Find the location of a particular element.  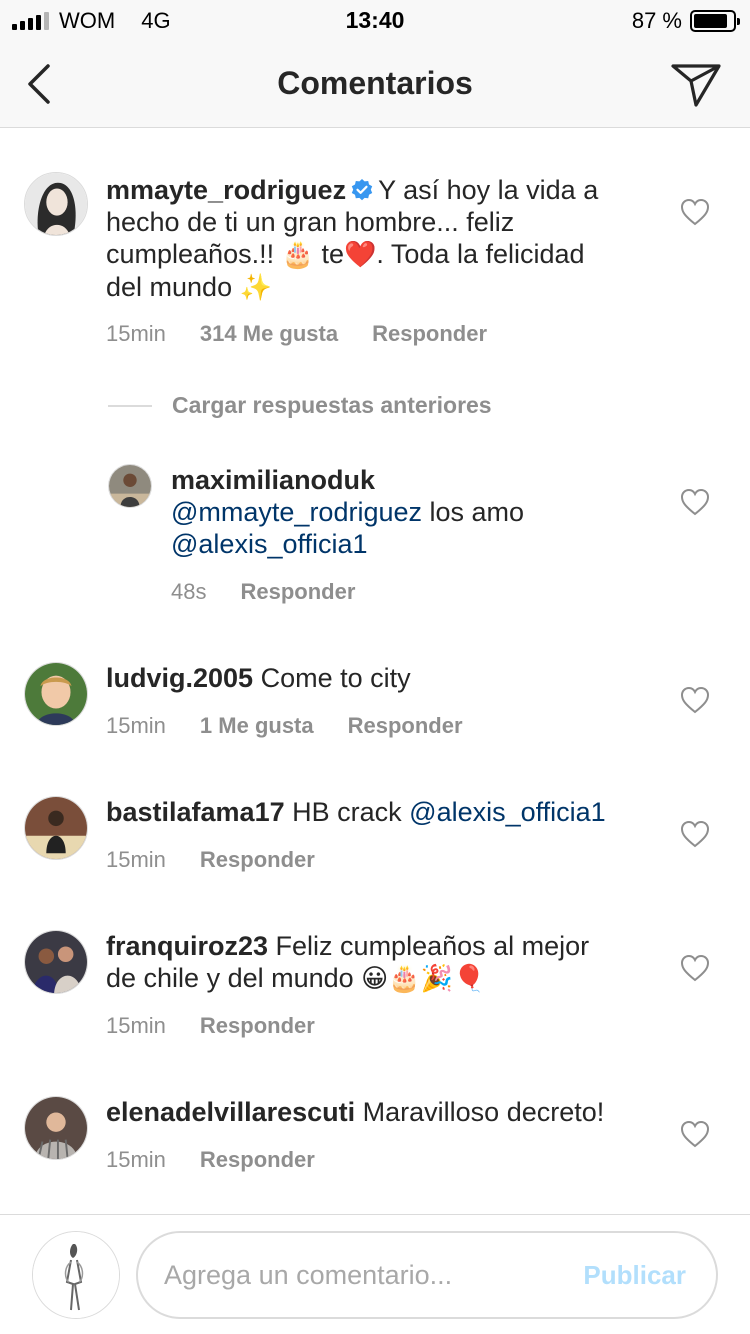

reply-meta: 48s Responder is located at coordinates (263, 592).